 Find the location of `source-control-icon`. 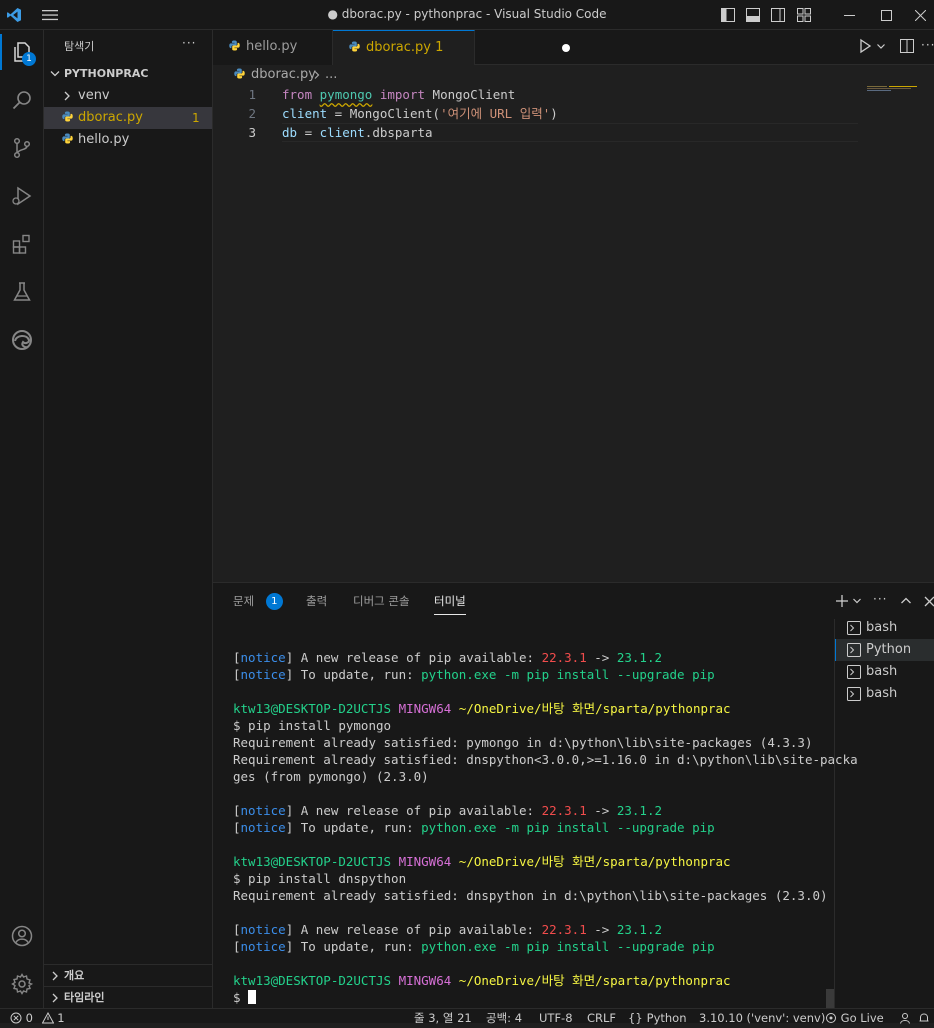

source-control-icon is located at coordinates (22, 148).